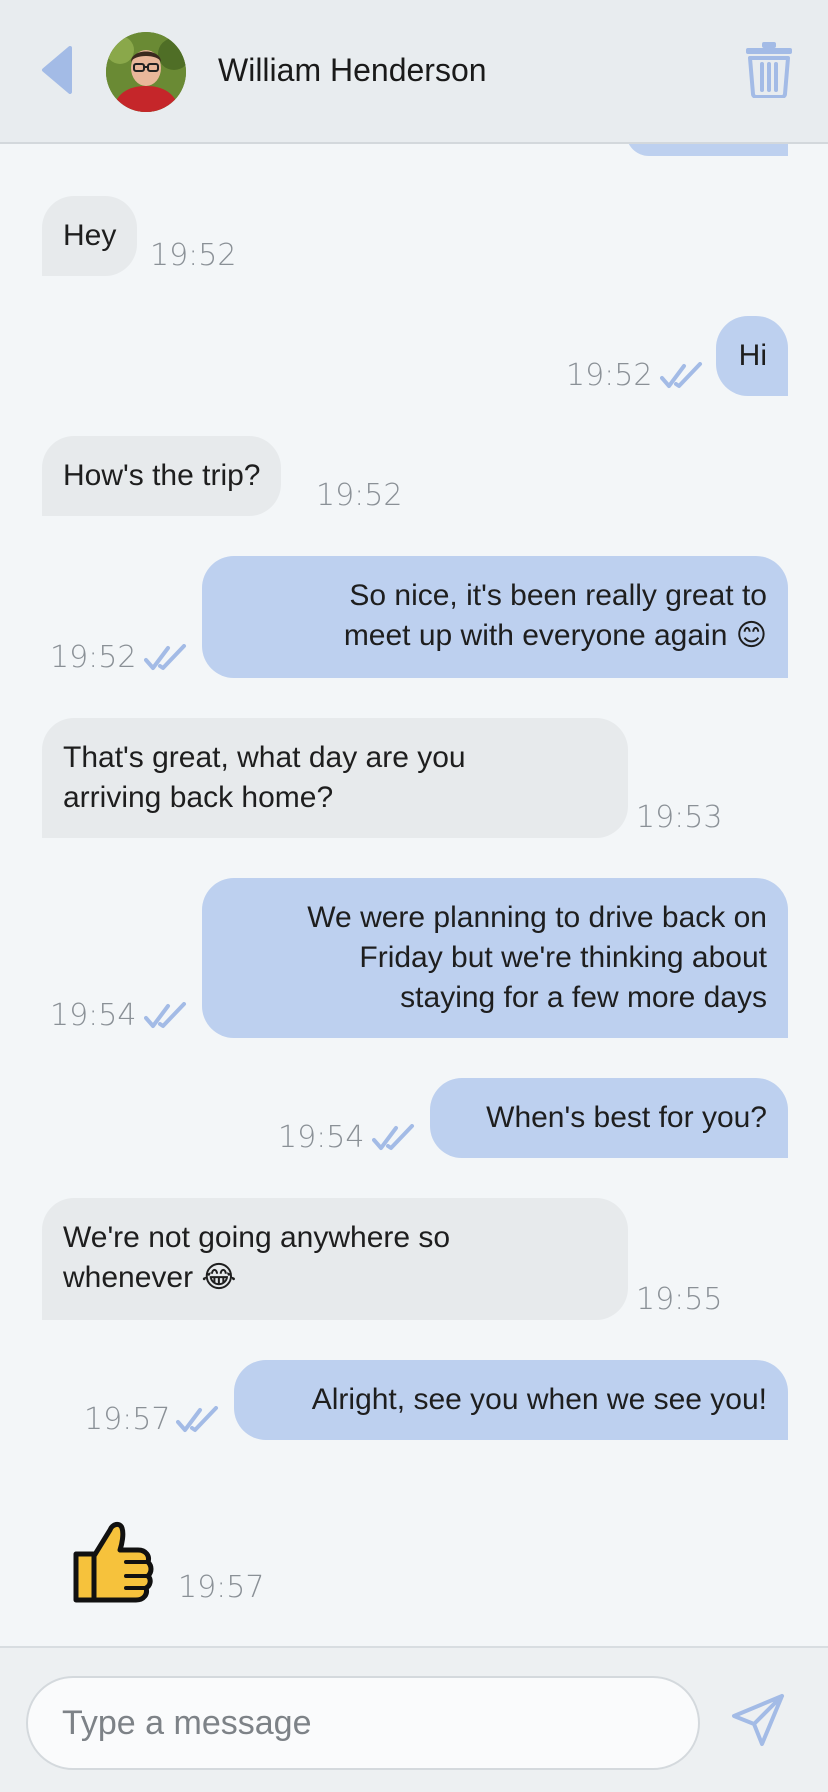 The height and width of the screenshot is (1792, 828). What do you see at coordinates (198, 797) in the screenshot?
I see `message-text-line: arriving back home?` at bounding box center [198, 797].